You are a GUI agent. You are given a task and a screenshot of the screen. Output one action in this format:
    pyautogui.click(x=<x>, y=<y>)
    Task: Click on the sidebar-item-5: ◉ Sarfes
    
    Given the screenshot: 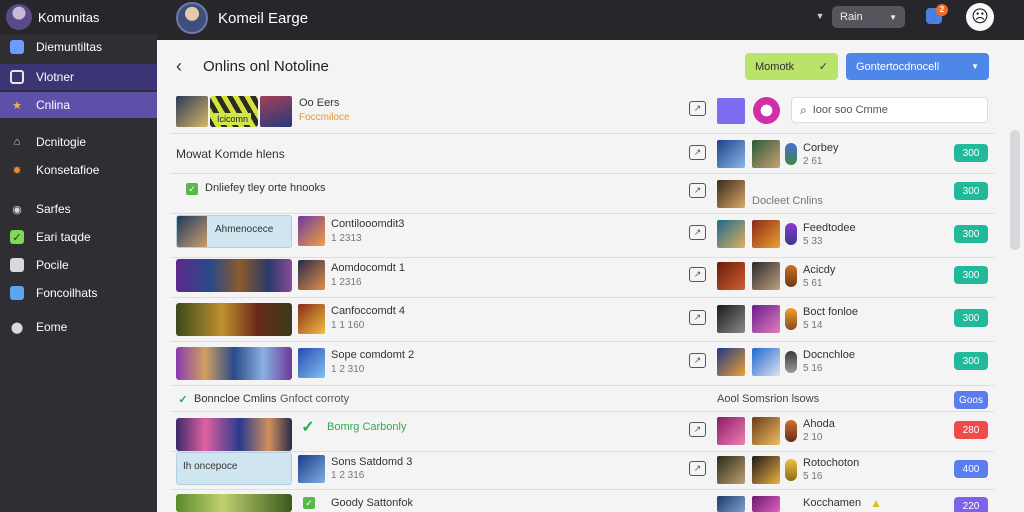 What is the action you would take?
    pyautogui.click(x=78, y=209)
    